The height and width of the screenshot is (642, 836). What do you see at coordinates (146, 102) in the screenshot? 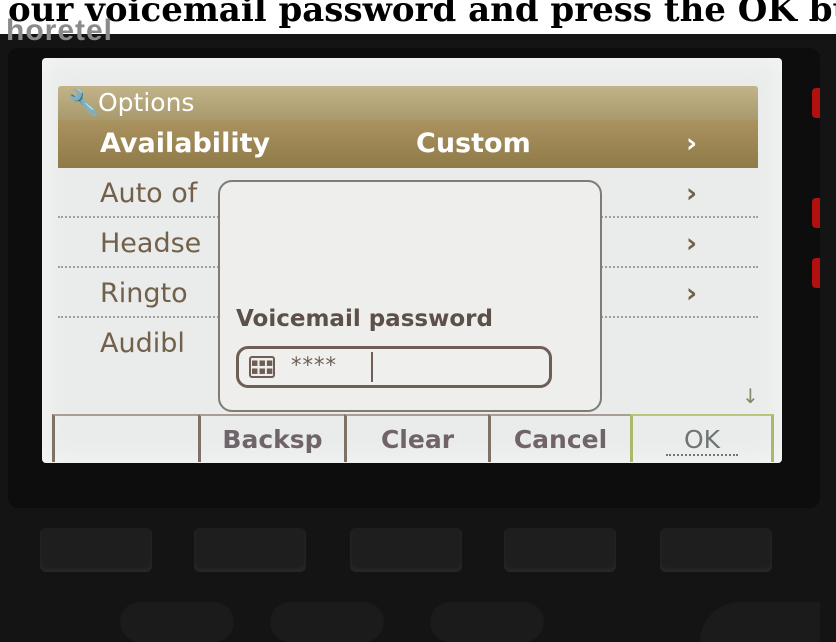
I see `page-title: Options` at bounding box center [146, 102].